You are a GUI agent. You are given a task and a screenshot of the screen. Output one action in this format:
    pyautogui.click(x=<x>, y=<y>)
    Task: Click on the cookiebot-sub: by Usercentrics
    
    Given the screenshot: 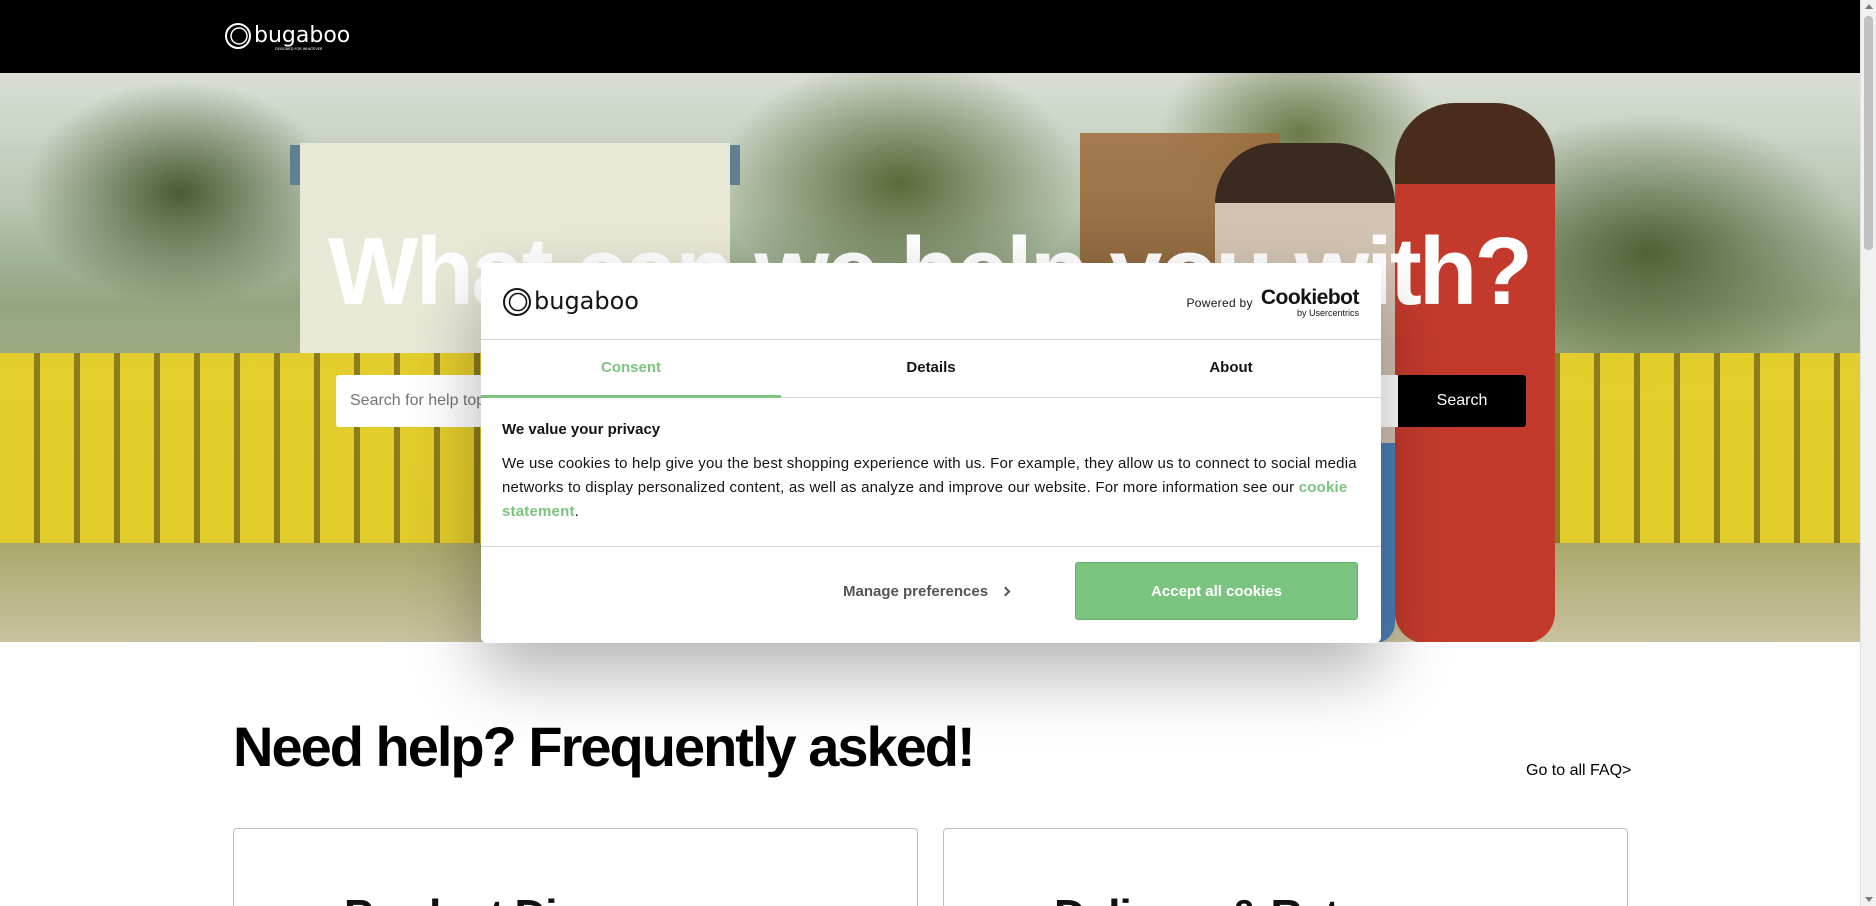 What is the action you would take?
    pyautogui.click(x=1327, y=313)
    